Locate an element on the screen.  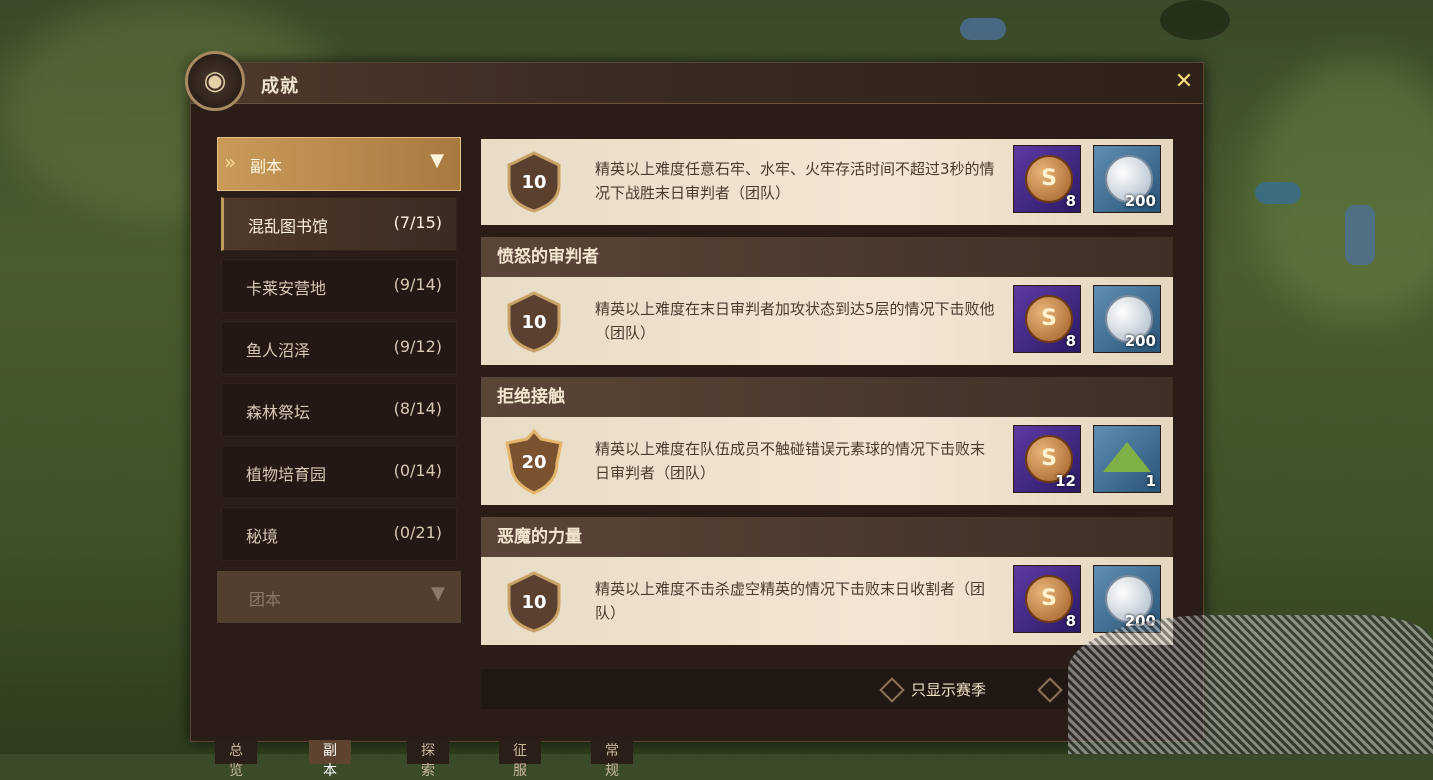
season-only-checkbox is located at coordinates (892, 690).